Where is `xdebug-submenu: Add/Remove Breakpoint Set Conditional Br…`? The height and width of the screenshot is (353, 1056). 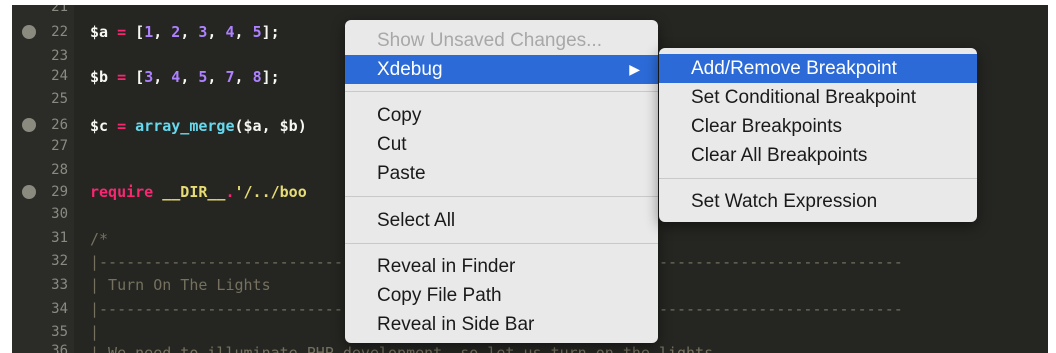 xdebug-submenu: Add/Remove Breakpoint Set Conditional Br… is located at coordinates (818, 135).